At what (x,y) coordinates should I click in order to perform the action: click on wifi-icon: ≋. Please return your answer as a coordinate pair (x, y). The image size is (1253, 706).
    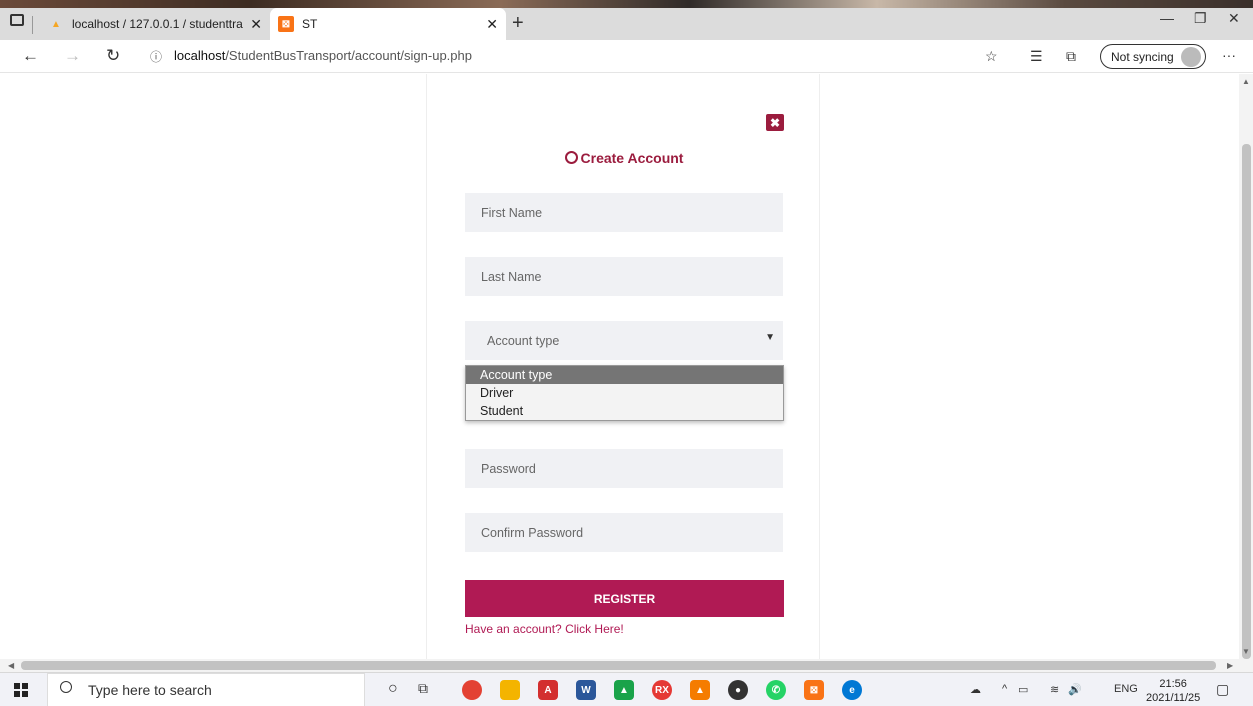
    Looking at the image, I should click on (1054, 689).